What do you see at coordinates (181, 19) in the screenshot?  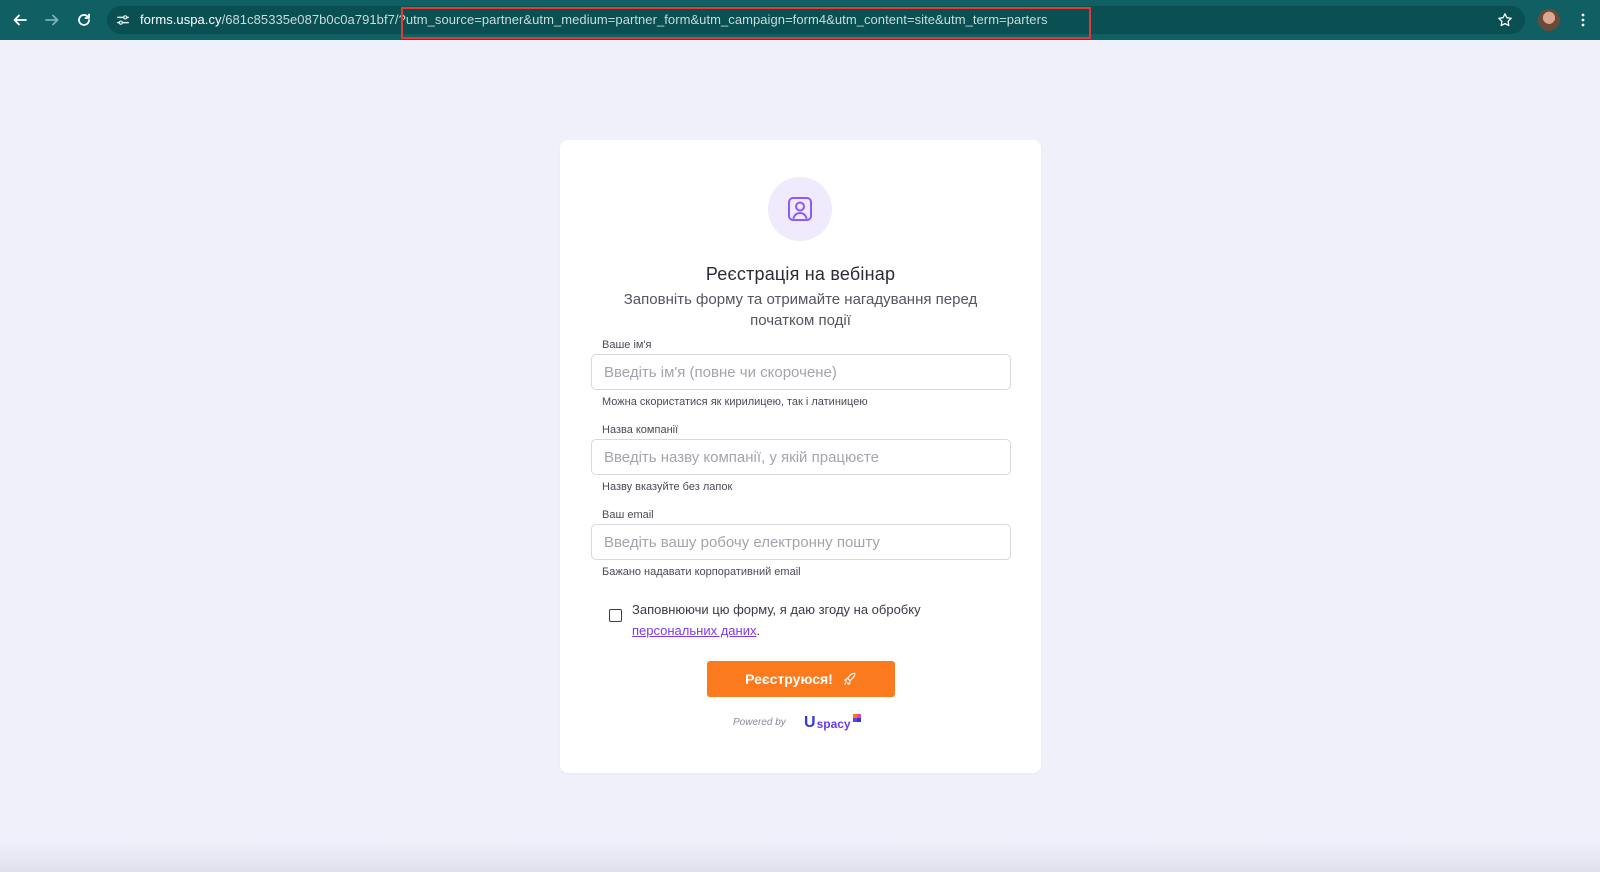 I see `url-host: forms.uspa.cy` at bounding box center [181, 19].